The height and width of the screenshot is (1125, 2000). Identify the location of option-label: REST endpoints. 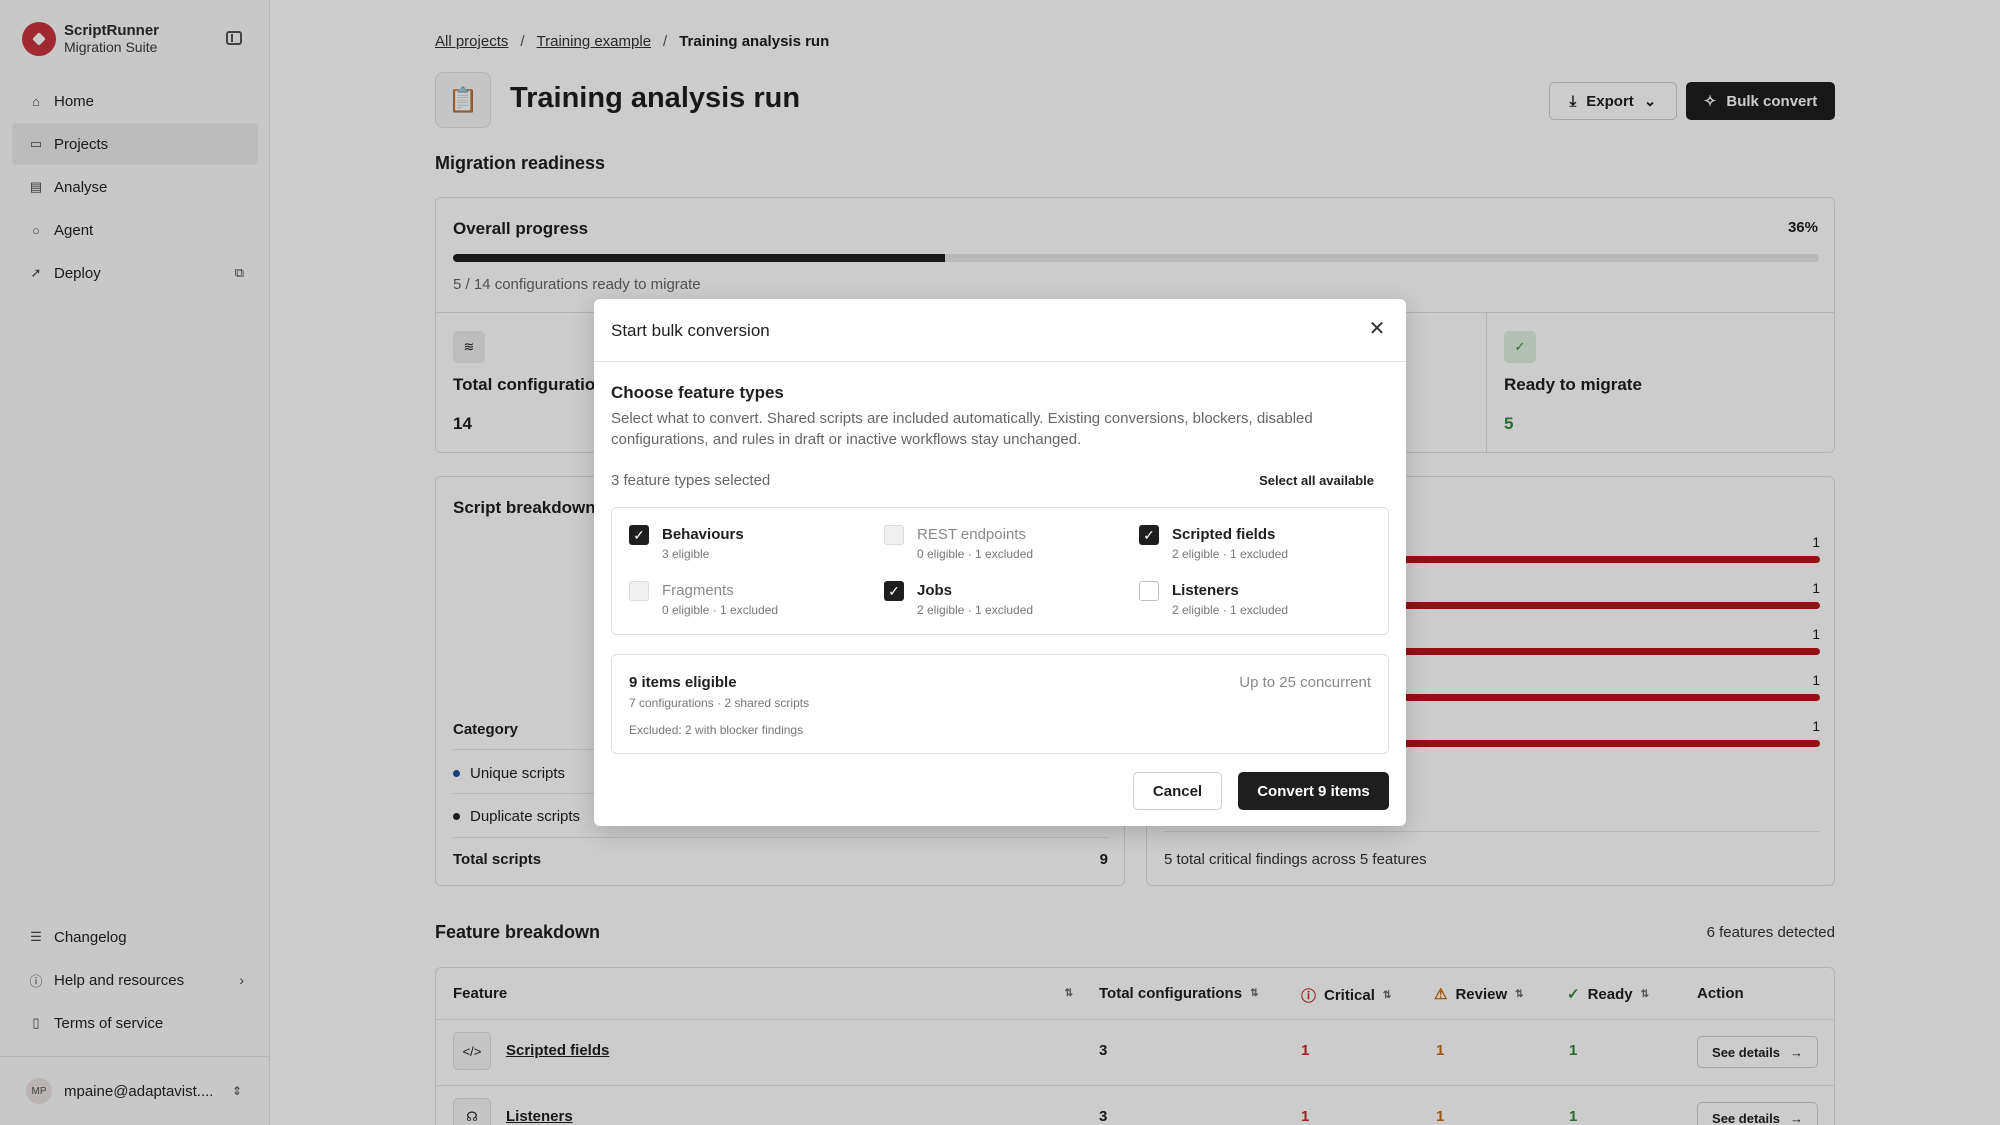
(971, 534).